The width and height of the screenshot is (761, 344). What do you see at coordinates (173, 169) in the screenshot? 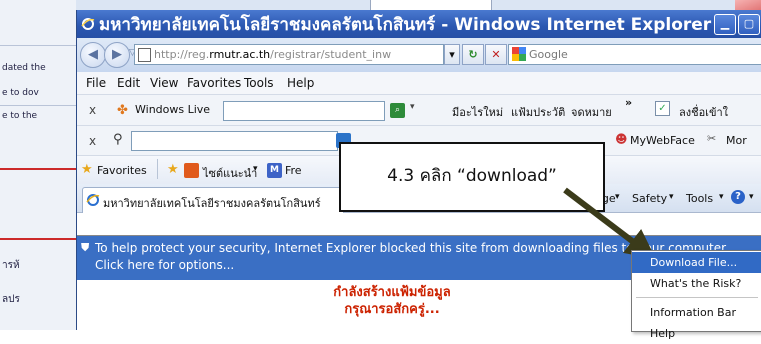
I see `add-favorite-icon: ★` at bounding box center [173, 169].